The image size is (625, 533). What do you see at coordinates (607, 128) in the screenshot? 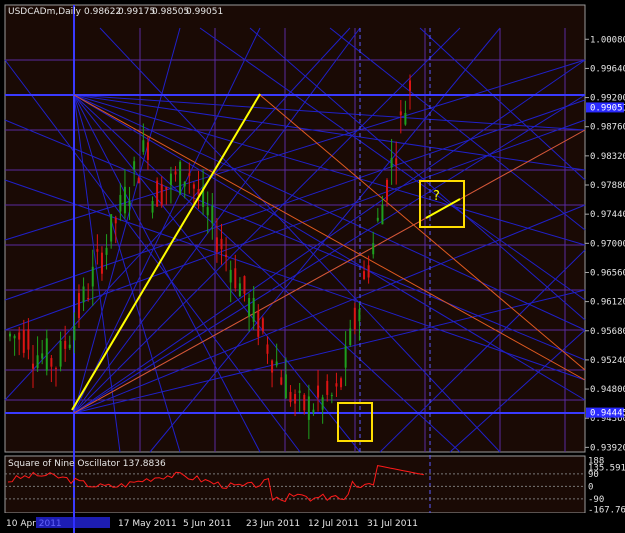
I see `price-tick-label-3: 0.98760` at bounding box center [607, 128].